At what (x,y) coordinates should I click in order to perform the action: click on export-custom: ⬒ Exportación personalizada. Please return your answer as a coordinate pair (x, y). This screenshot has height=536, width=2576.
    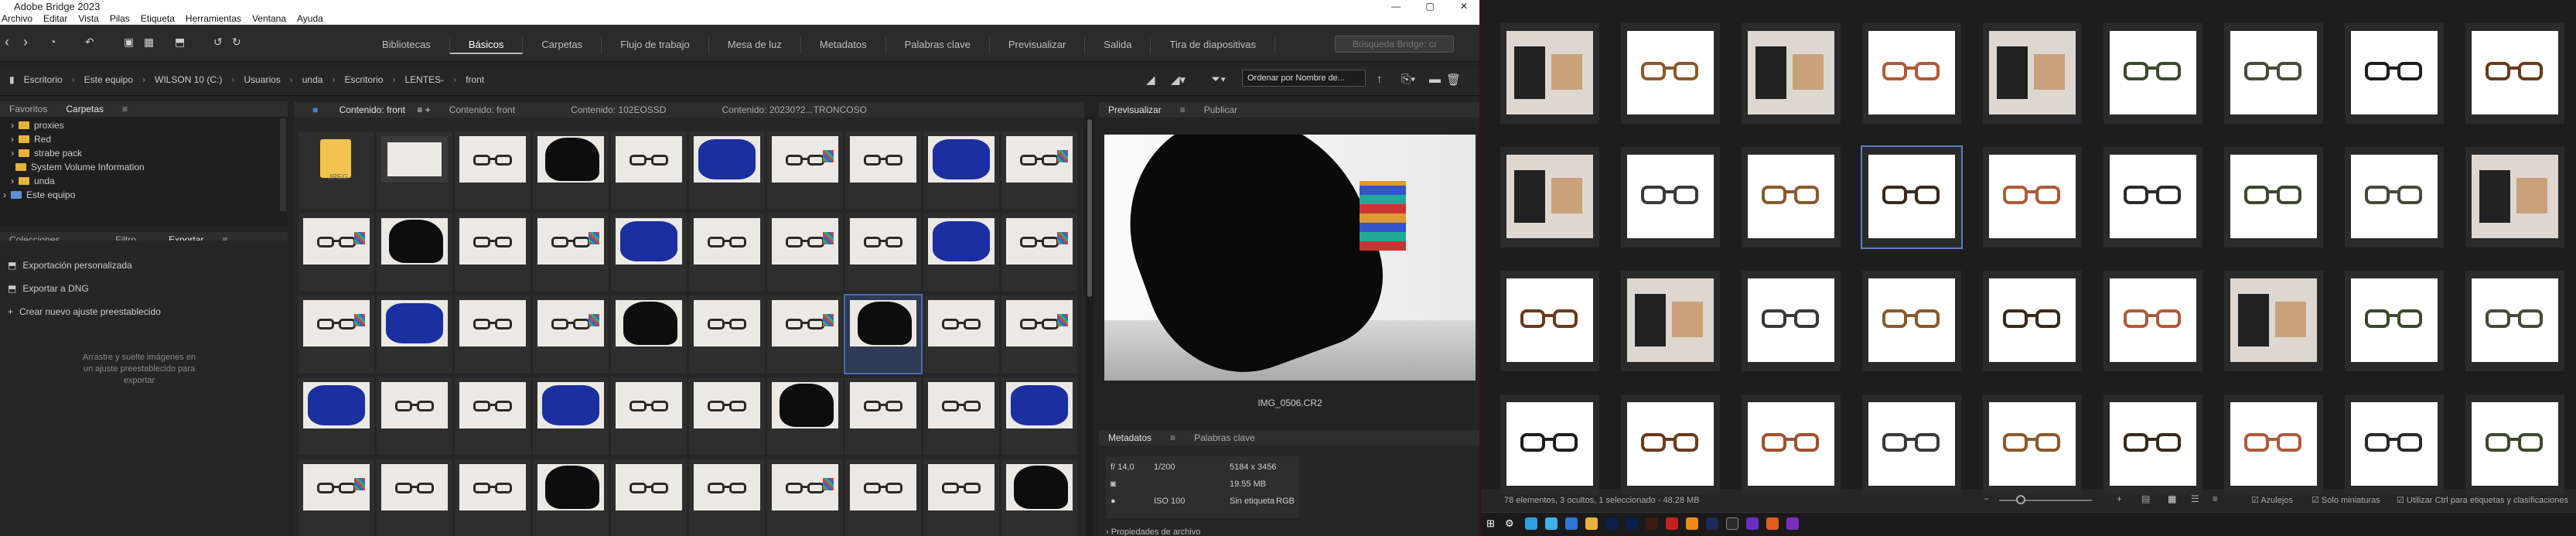
    Looking at the image, I should click on (70, 266).